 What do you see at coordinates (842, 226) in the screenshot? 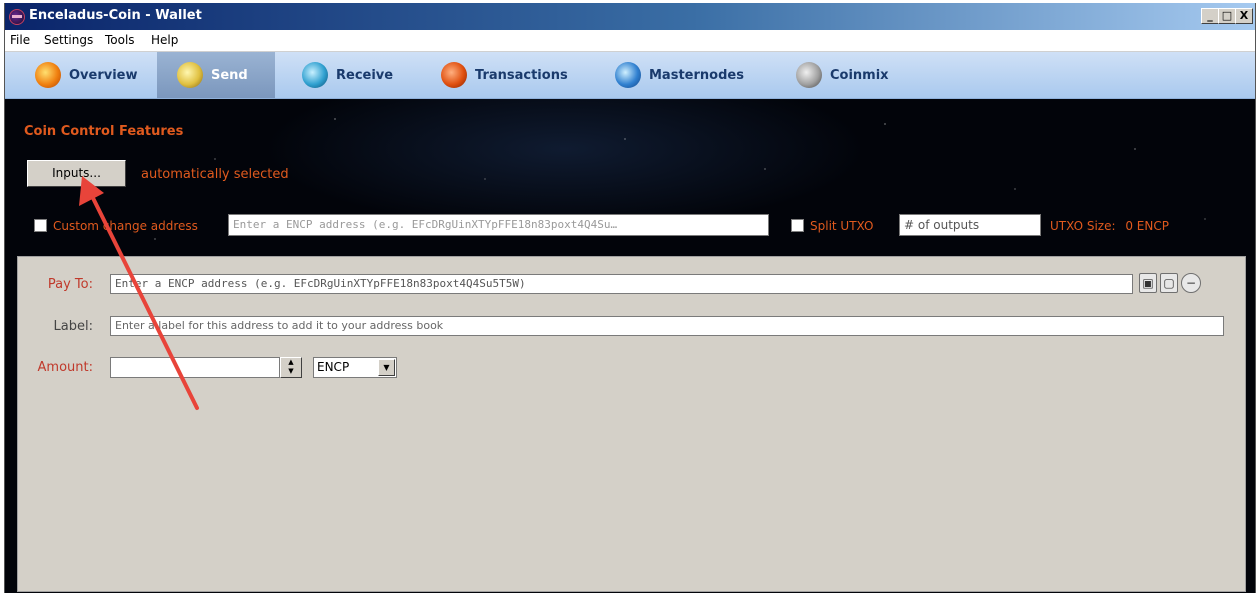
I see `split-utxo-label: Split UTXO` at bounding box center [842, 226].